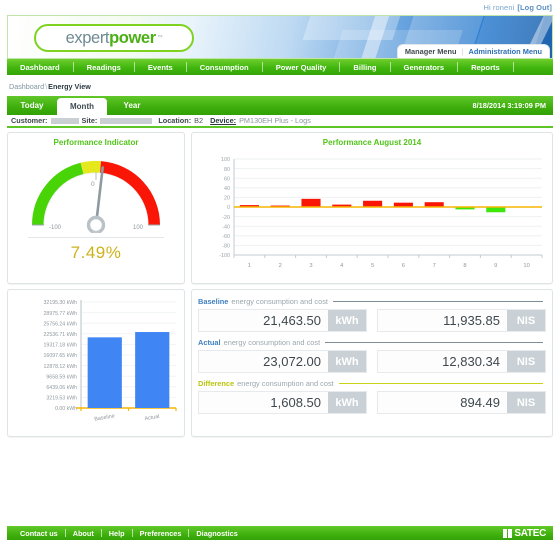  What do you see at coordinates (461, 402) in the screenshot?
I see `difference-cost-box: 894.49 NIS` at bounding box center [461, 402].